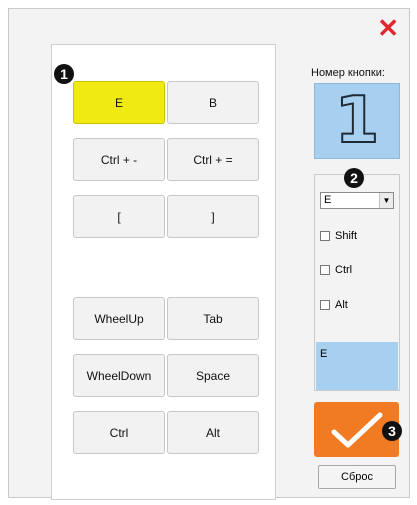 The height and width of the screenshot is (505, 417). Describe the element at coordinates (119, 216) in the screenshot. I see `key-button-left-bracket: [` at that location.